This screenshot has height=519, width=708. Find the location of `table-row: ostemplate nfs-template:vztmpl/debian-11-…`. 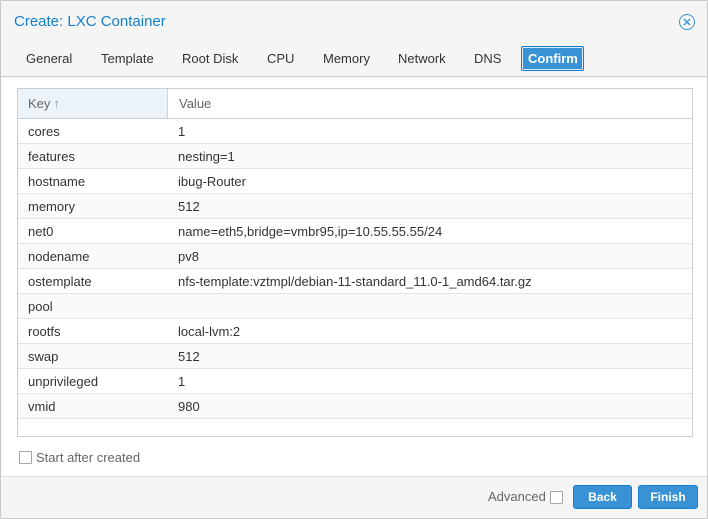

table-row: ostemplate nfs-template:vztmpl/debian-11-… is located at coordinates (355, 281).